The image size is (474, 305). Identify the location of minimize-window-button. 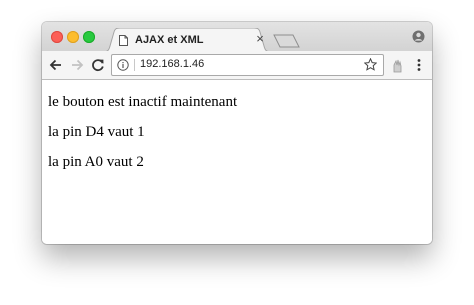
(73, 37).